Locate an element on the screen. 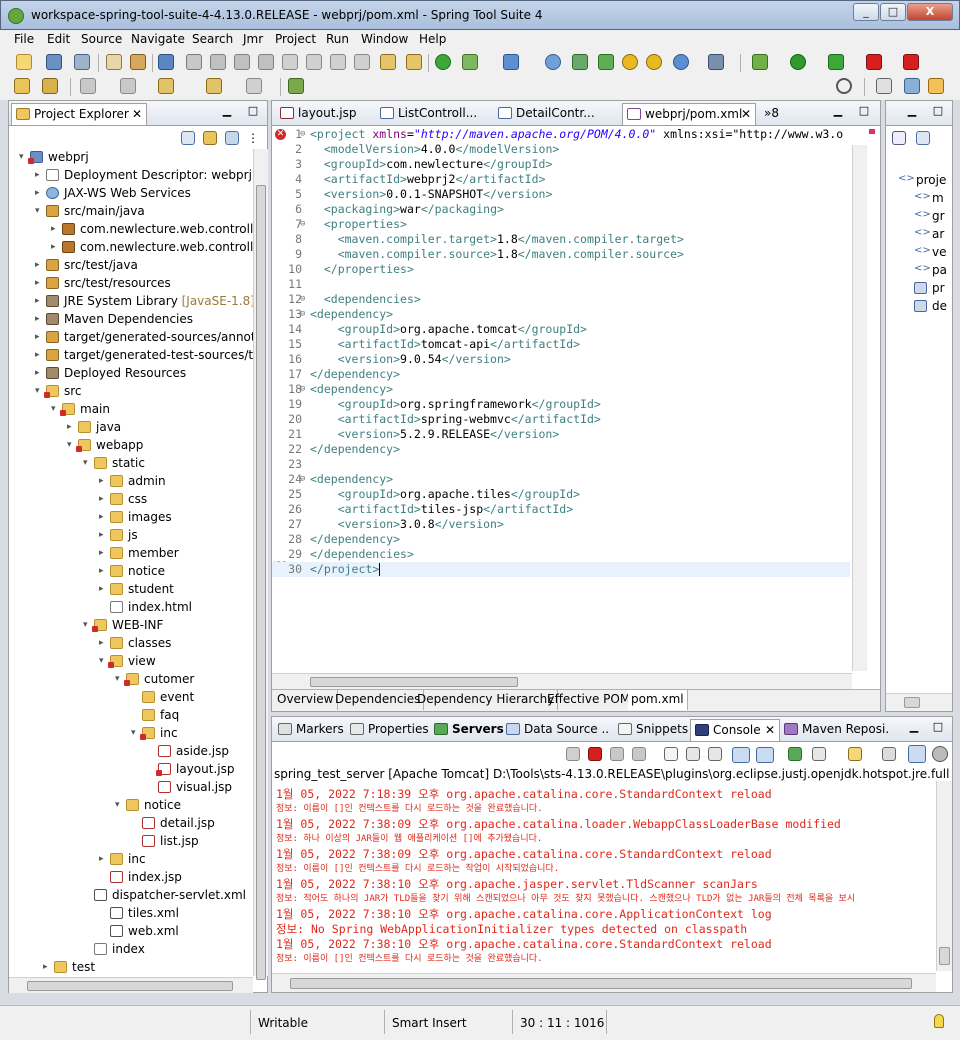  tree-item: ▾ main is located at coordinates (131, 409).